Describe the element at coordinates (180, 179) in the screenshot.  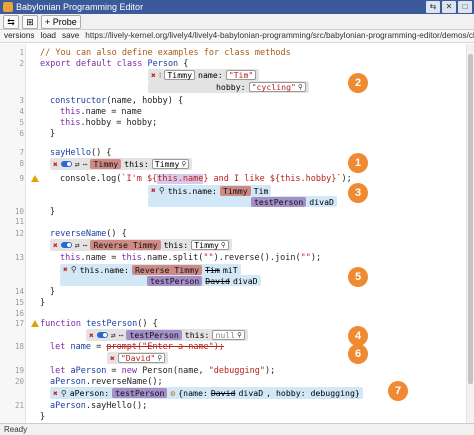
I see `probed-expression: this.name` at that location.